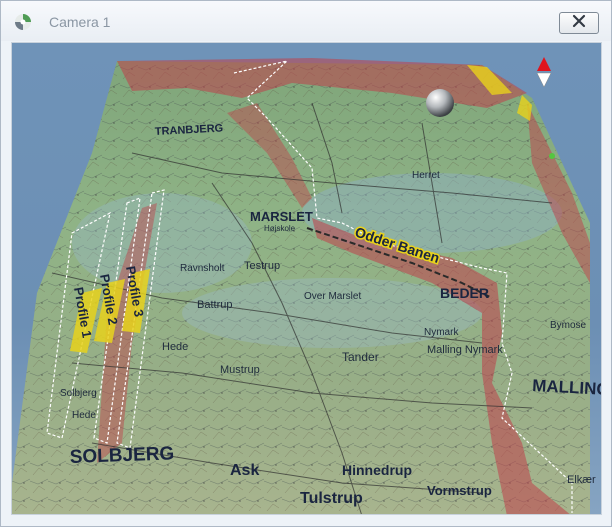  What do you see at coordinates (332, 296) in the screenshot?
I see `place-label: Over Marslet` at bounding box center [332, 296].